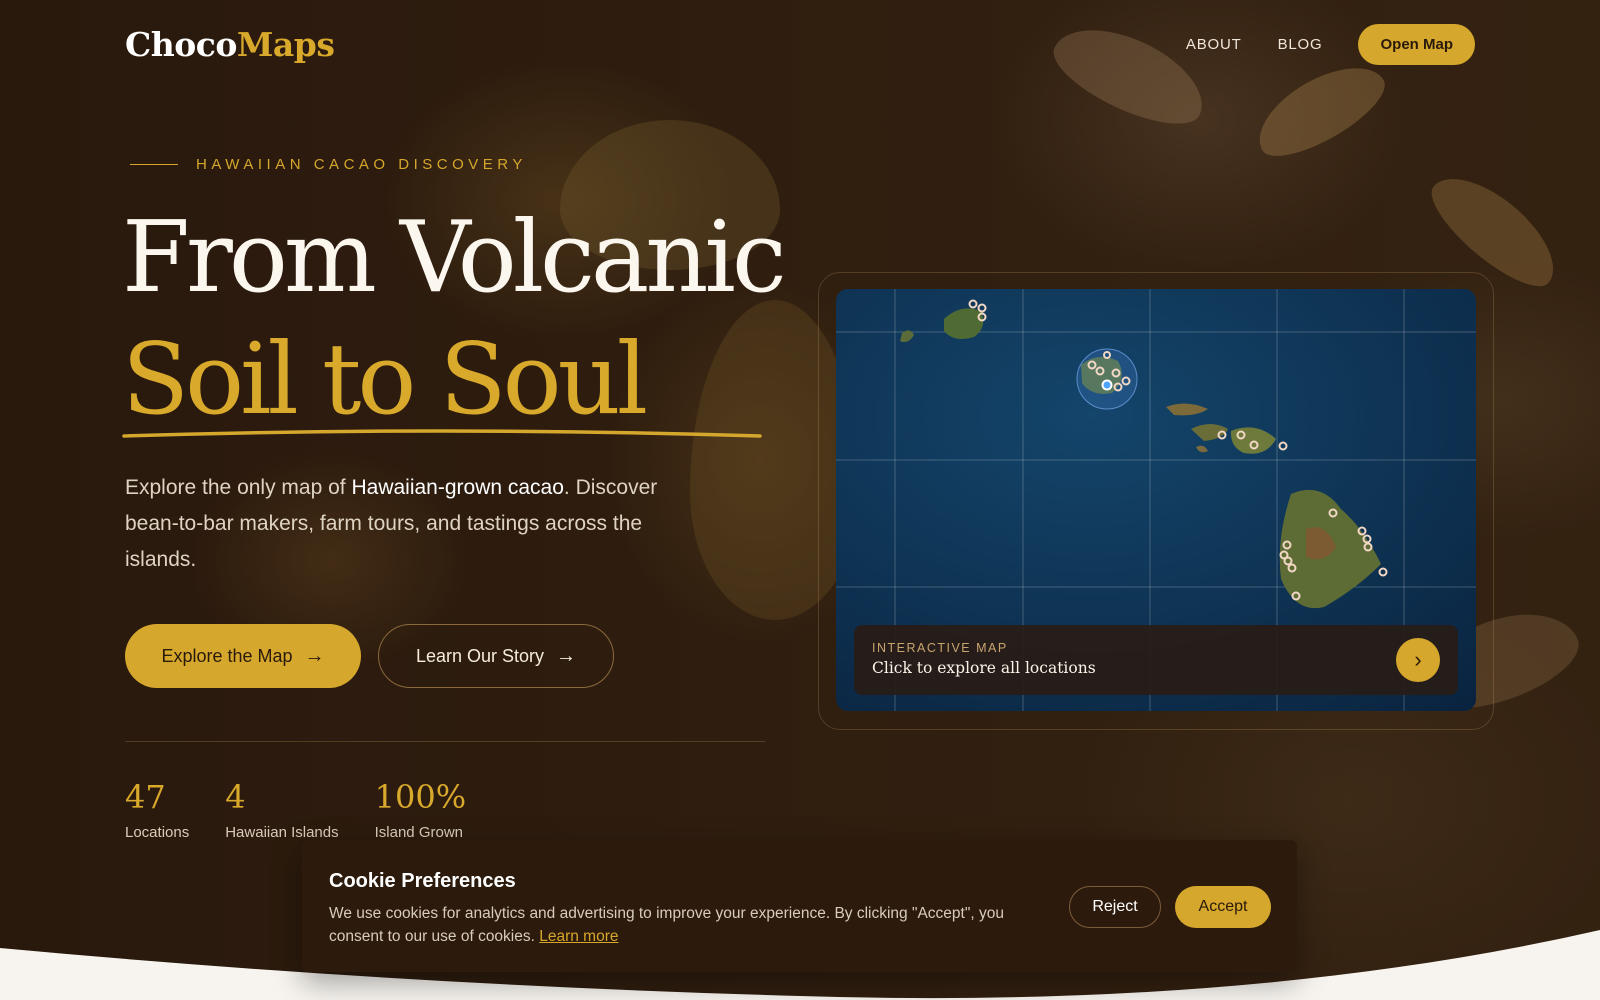 Image resolution: width=1600 pixels, height=1000 pixels. What do you see at coordinates (281, 809) in the screenshot?
I see `stat-islands: 4 Hawaiian Islands` at bounding box center [281, 809].